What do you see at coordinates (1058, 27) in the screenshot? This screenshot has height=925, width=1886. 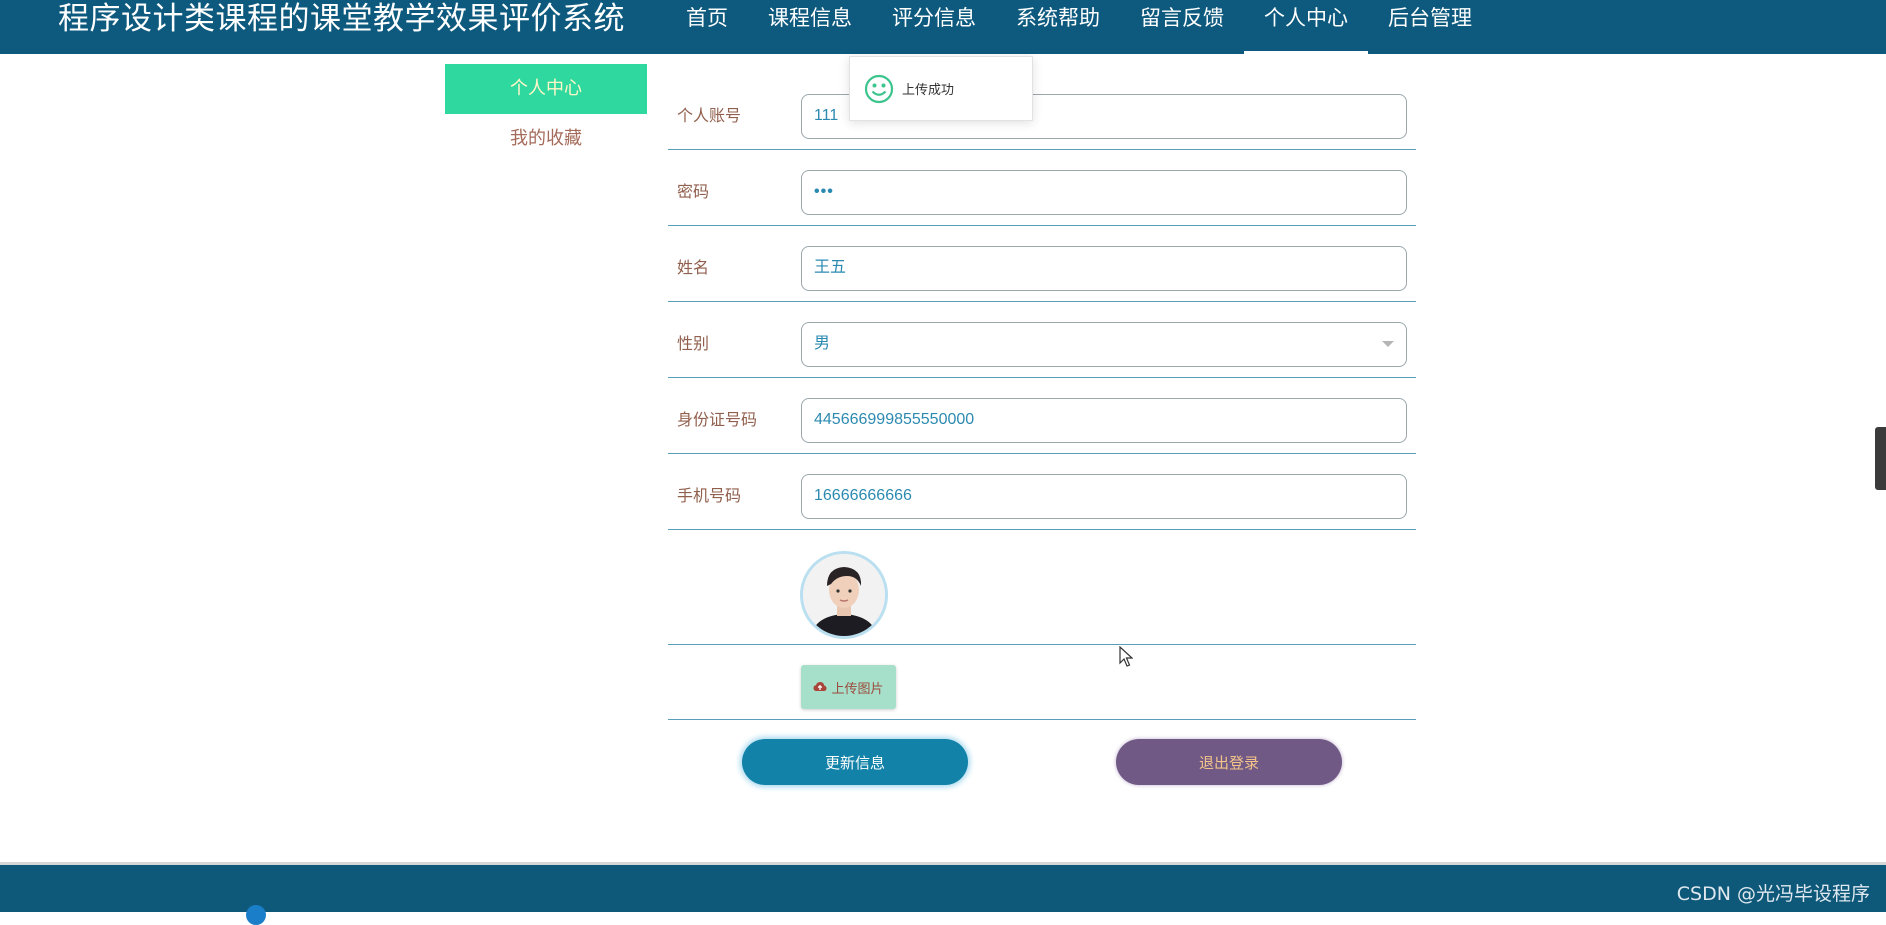 I see `nav-system-help: 系统帮助` at bounding box center [1058, 27].